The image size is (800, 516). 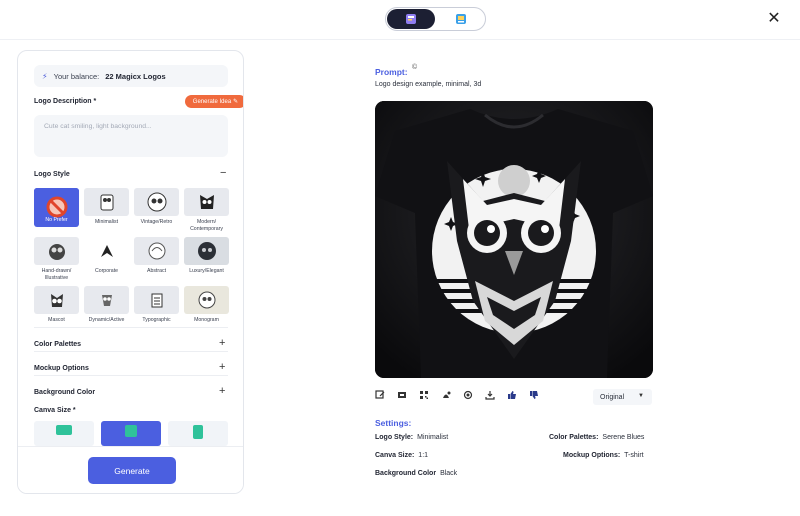 I want to click on style-option-luxury: Luxury/Elegant, so click(x=206, y=256).